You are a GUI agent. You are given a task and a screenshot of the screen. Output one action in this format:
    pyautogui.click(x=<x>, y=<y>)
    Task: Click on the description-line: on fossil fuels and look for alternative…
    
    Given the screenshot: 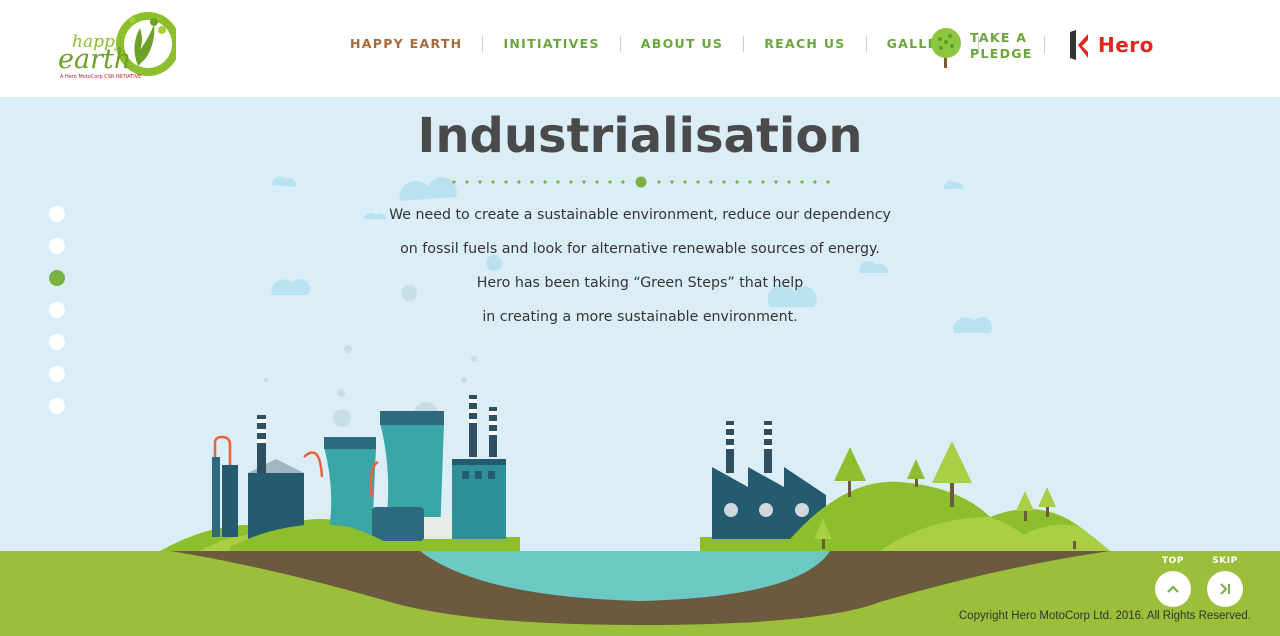 What is the action you would take?
    pyautogui.click(x=640, y=249)
    